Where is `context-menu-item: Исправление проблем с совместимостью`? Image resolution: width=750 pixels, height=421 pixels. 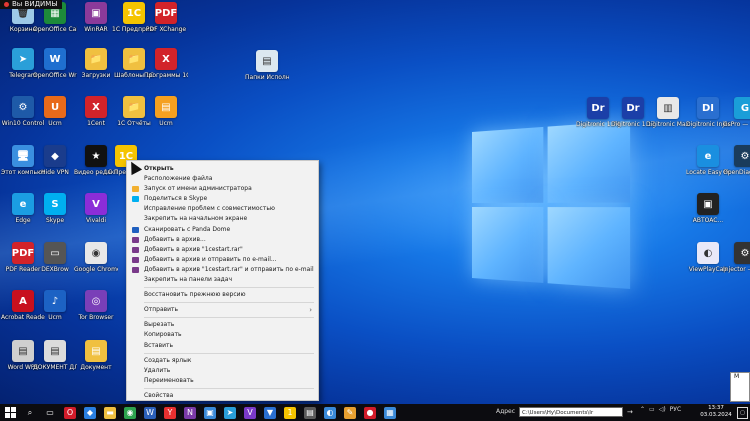 context-menu-item: Исправление проблем с совместимостью is located at coordinates (222, 209).